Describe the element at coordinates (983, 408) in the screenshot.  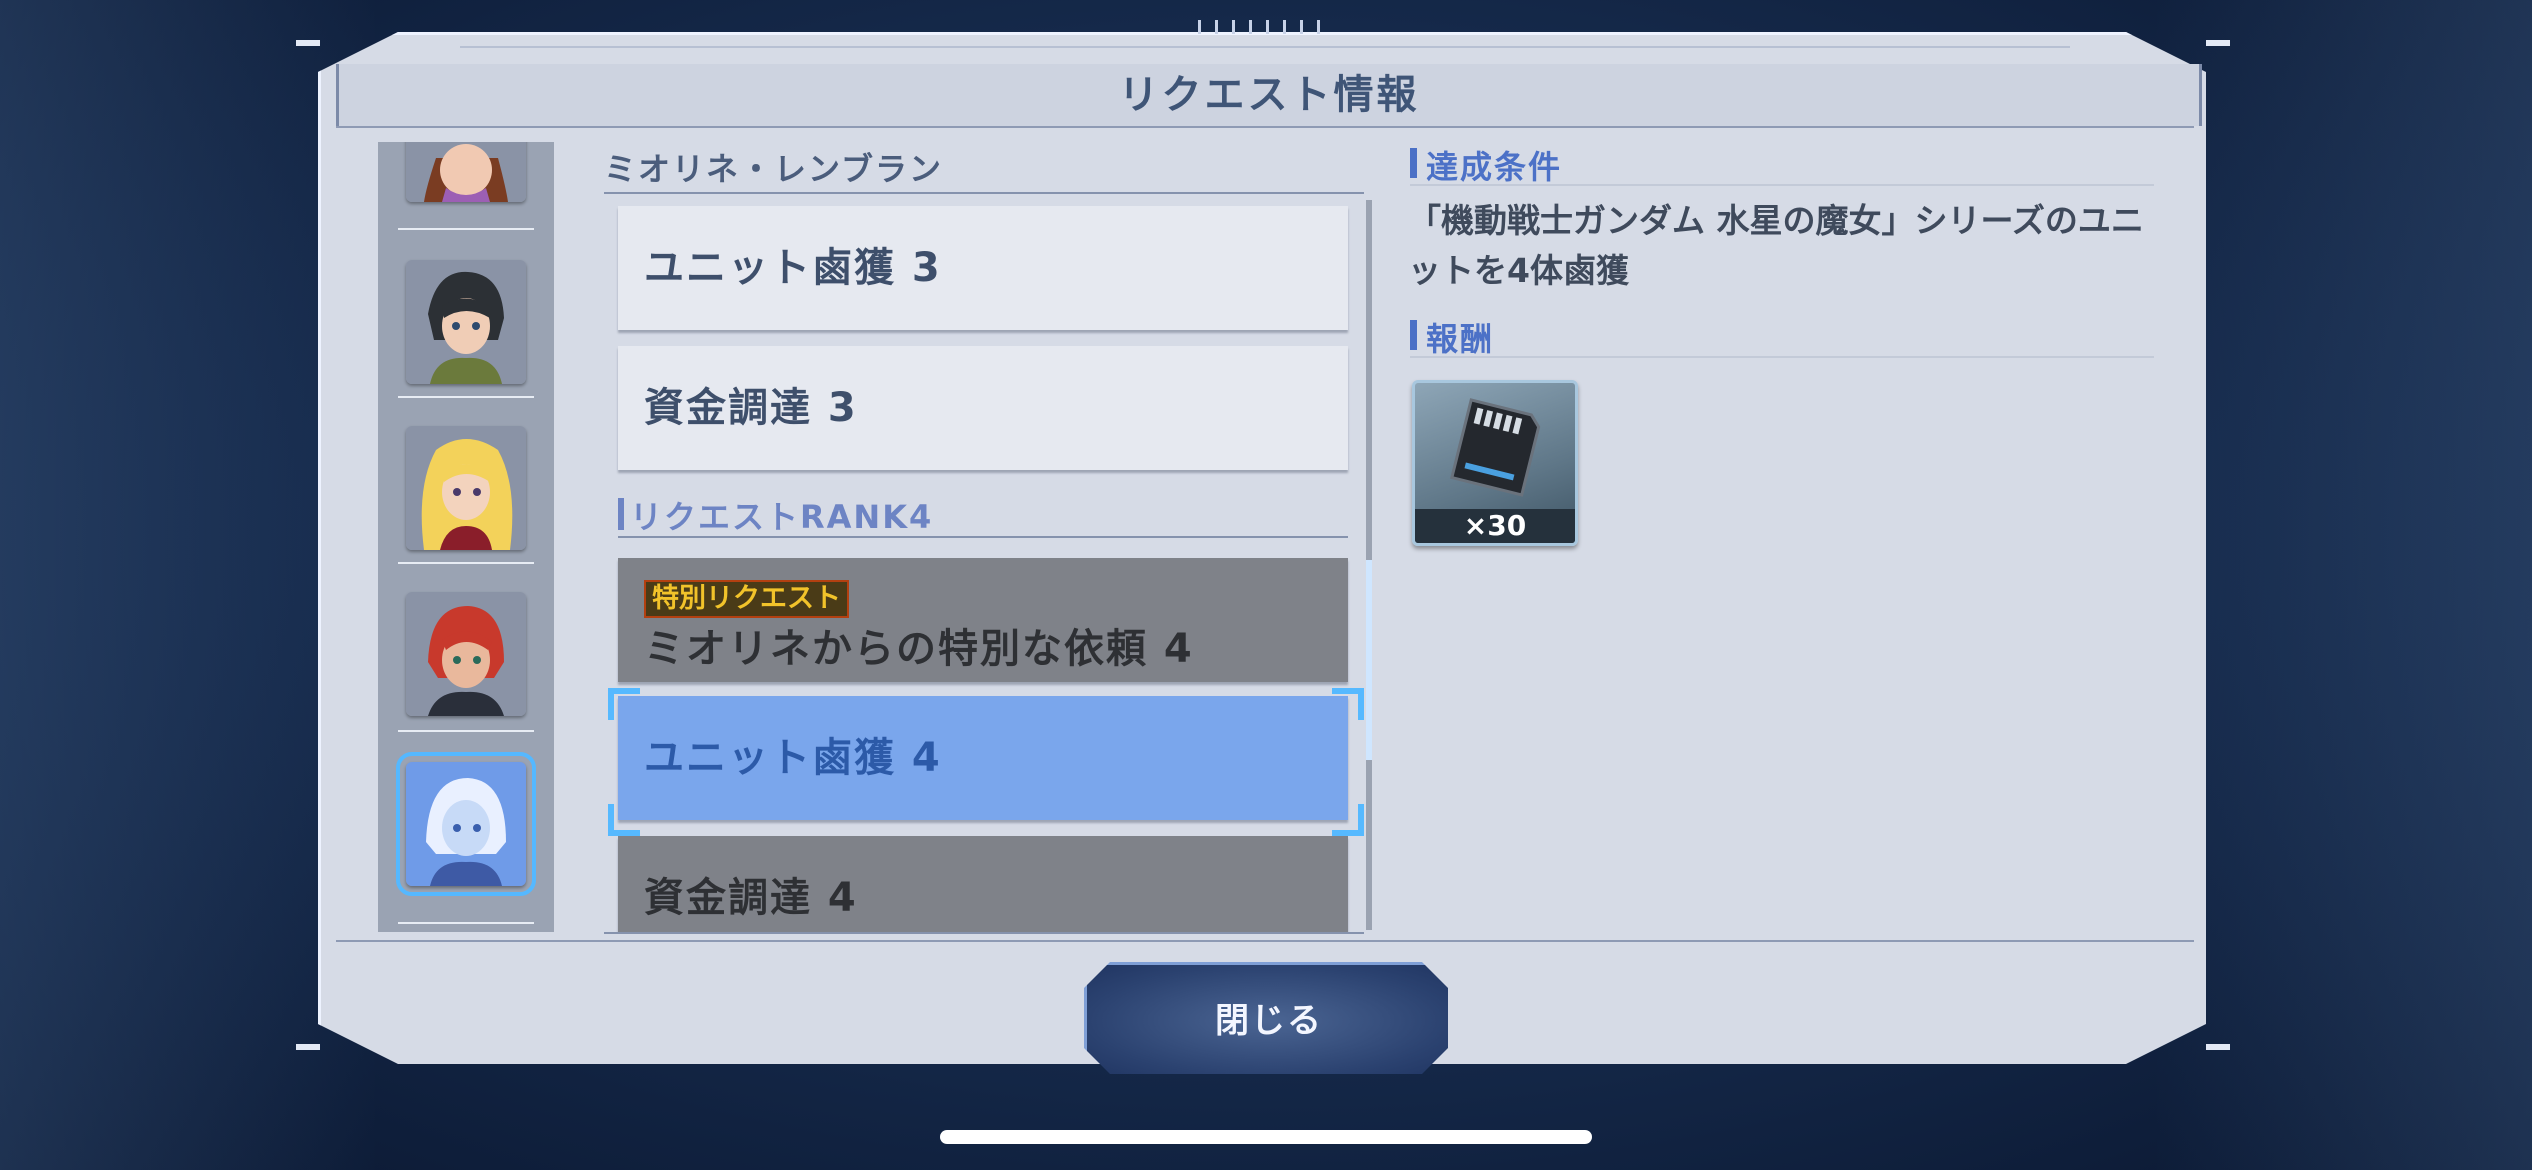
I see `request-item-funding-3: 資金調達 3` at that location.